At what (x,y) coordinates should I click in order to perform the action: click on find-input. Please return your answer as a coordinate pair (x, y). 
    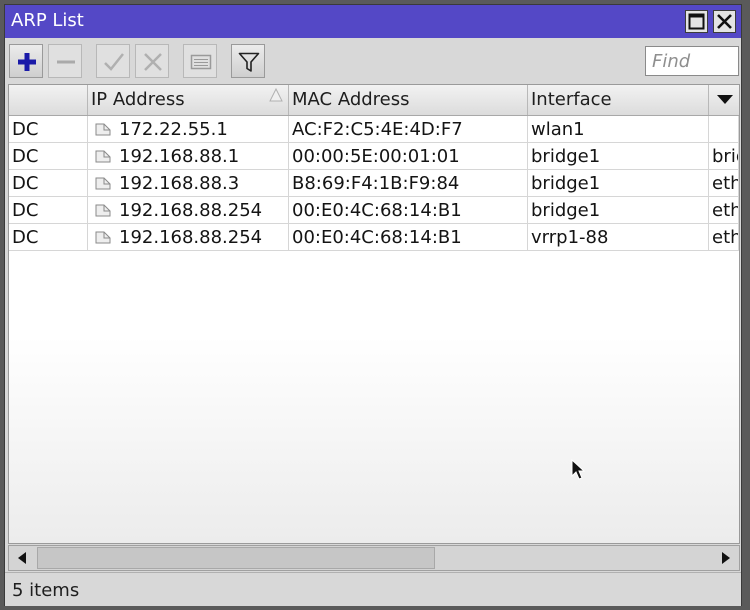
    Looking at the image, I should click on (692, 61).